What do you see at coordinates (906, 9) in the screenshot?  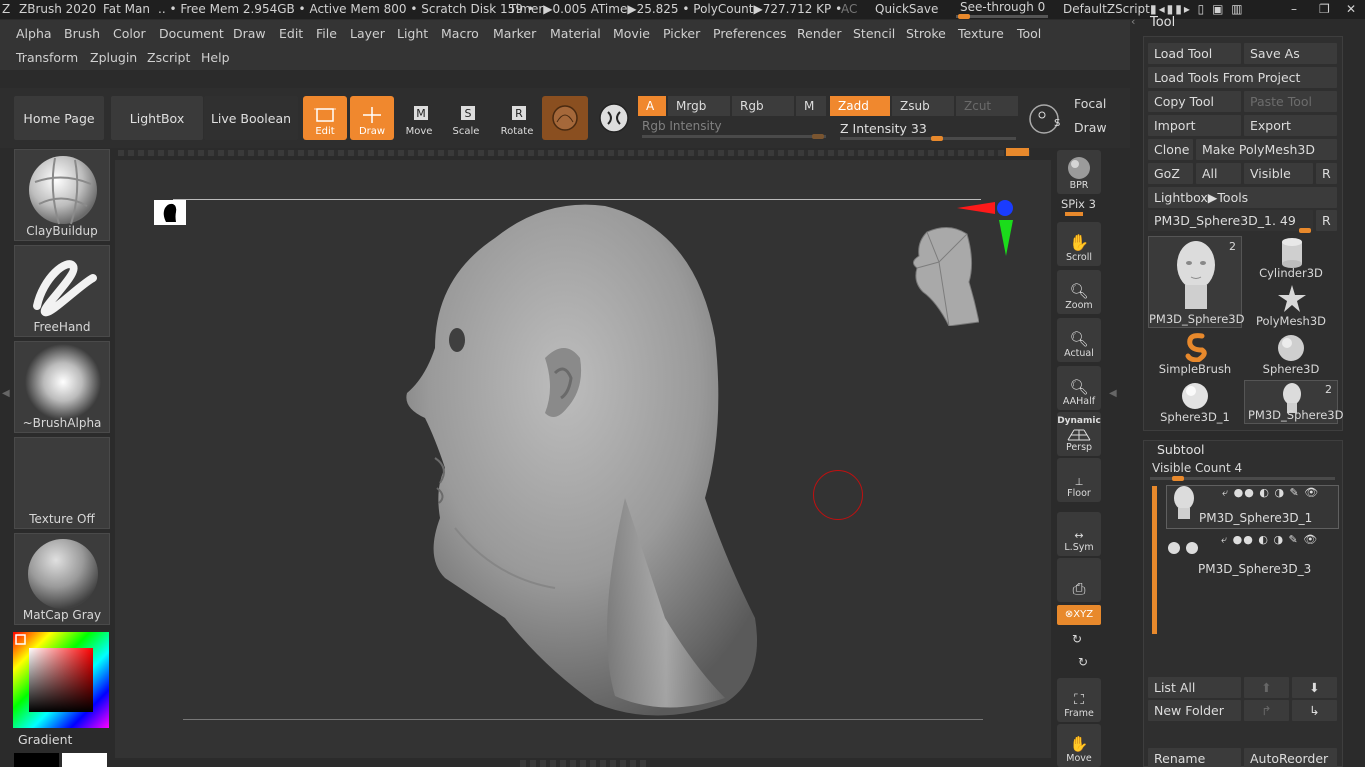 I see `quicksave-button: QuickSave` at bounding box center [906, 9].